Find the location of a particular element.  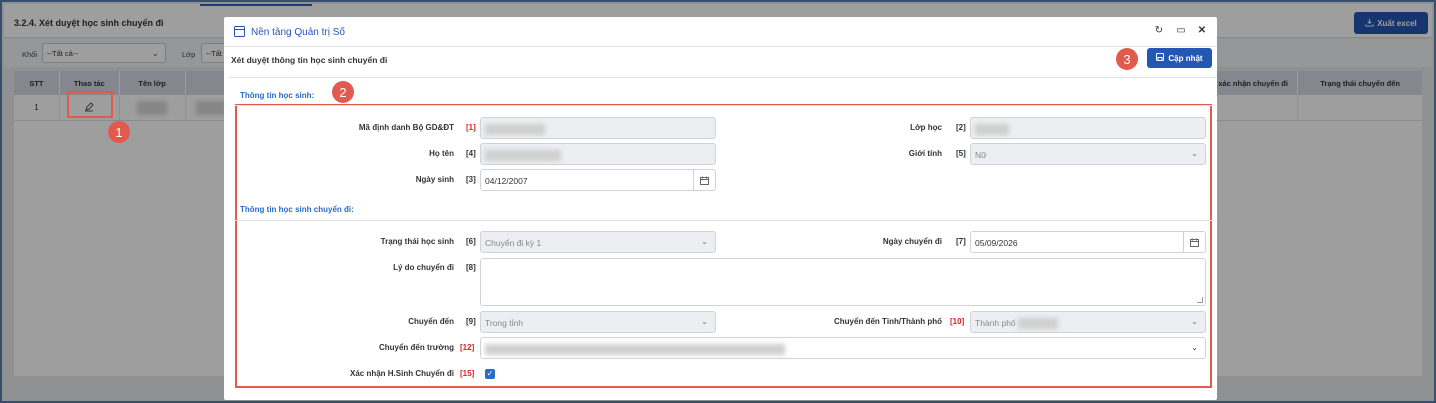

chuyen-den-tinh-label: Chuyển đến Tỉnh/Thành phố is located at coordinates (888, 321).